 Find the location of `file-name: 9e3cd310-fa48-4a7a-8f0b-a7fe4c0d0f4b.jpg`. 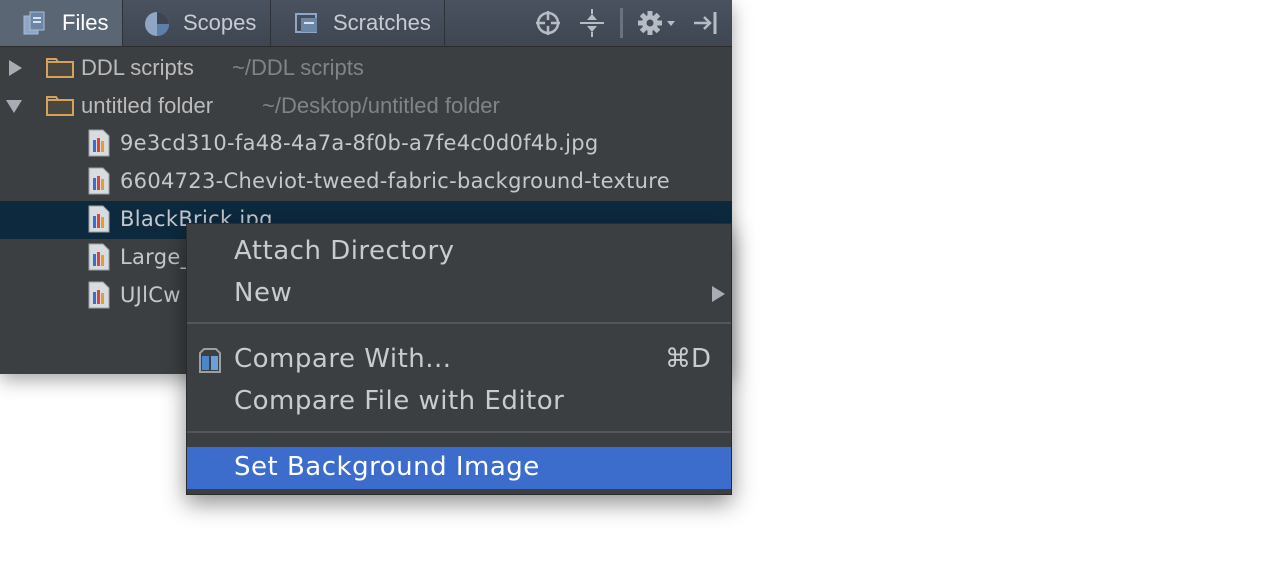

file-name: 9e3cd310-fa48-4a7a-8f0b-a7fe4c0d0f4b.jpg is located at coordinates (359, 143).